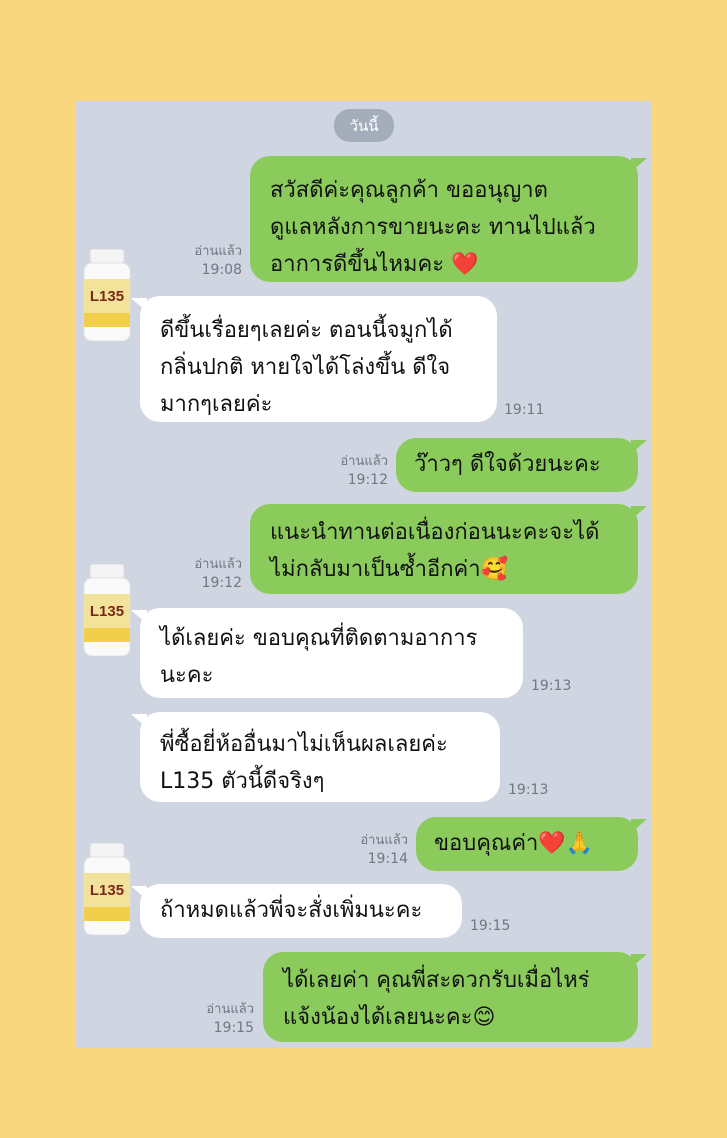 This screenshot has height=1138, width=727. Describe the element at coordinates (373, 850) in the screenshot. I see `message-meta: อ่านแล้ว 19:14` at that location.